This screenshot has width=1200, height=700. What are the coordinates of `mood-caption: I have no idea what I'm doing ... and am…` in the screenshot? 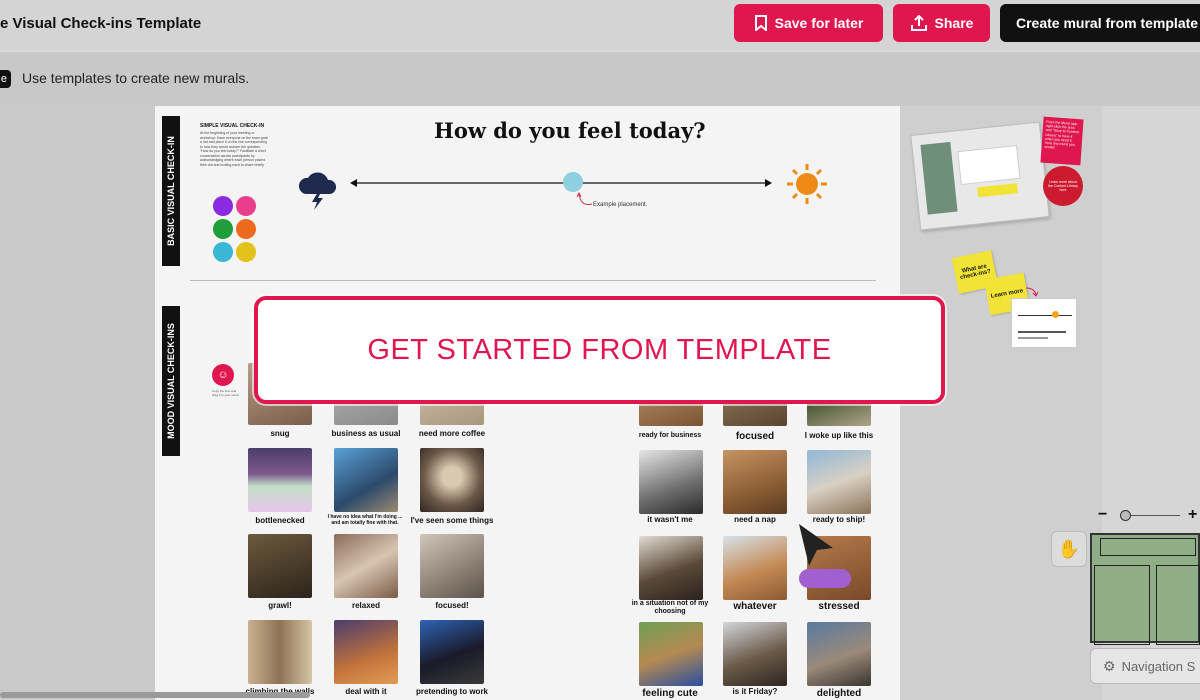 It's located at (365, 520).